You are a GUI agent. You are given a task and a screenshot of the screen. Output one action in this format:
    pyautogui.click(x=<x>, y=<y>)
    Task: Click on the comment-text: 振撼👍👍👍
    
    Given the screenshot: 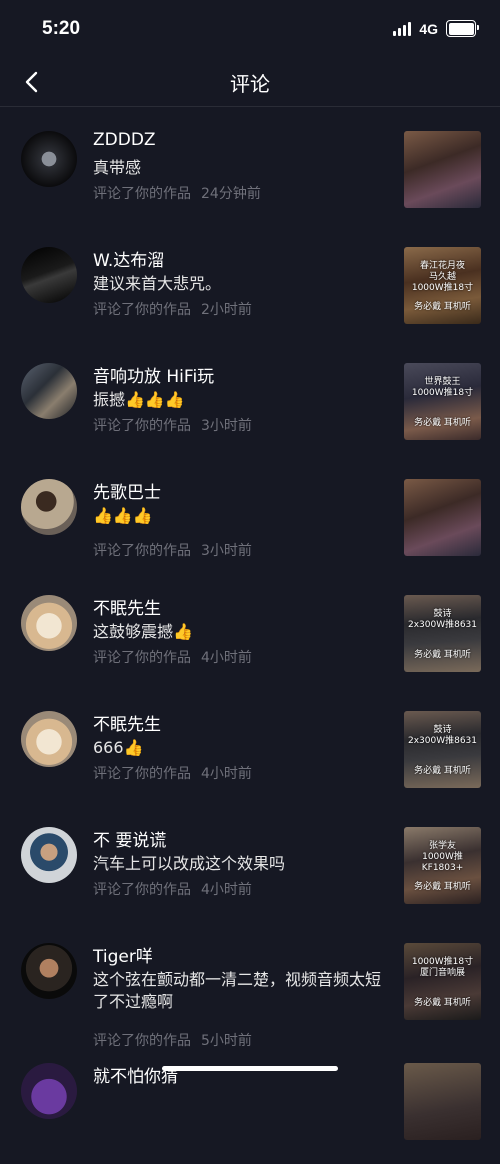 What is the action you would take?
    pyautogui.click(x=139, y=399)
    